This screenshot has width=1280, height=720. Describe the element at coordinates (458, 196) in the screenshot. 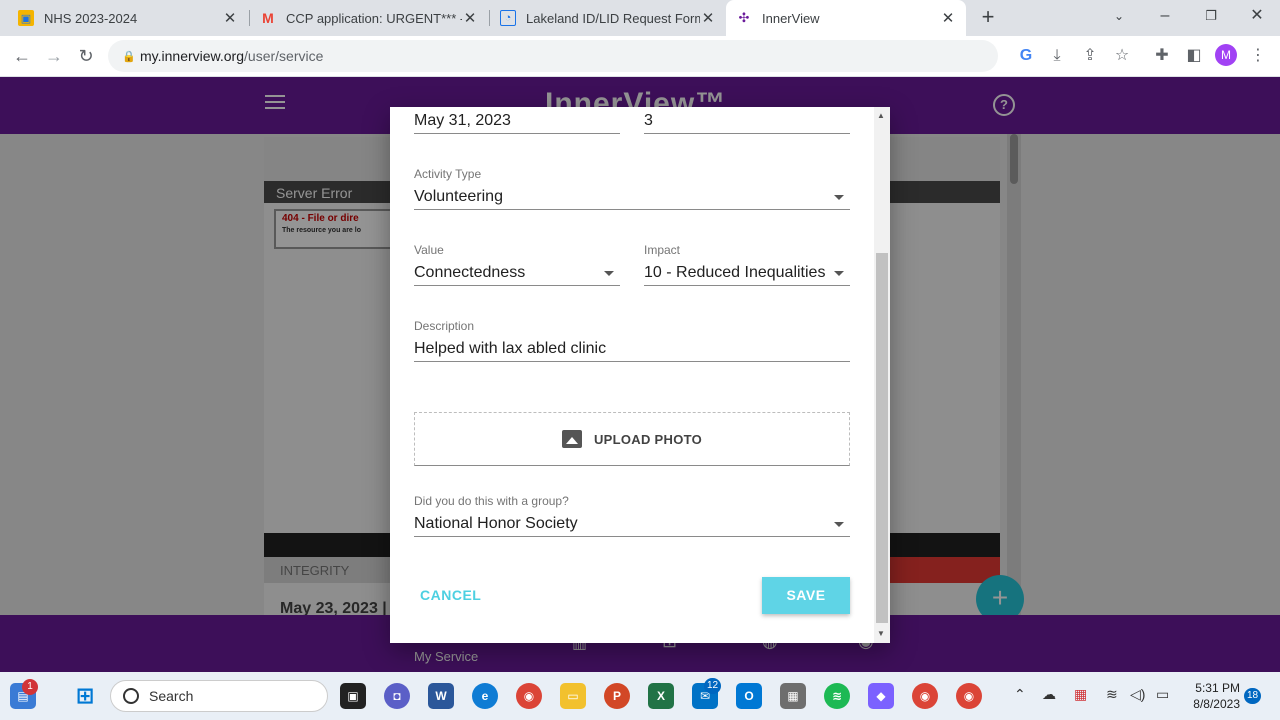

I see `activity-type-text: Volunteering` at that location.